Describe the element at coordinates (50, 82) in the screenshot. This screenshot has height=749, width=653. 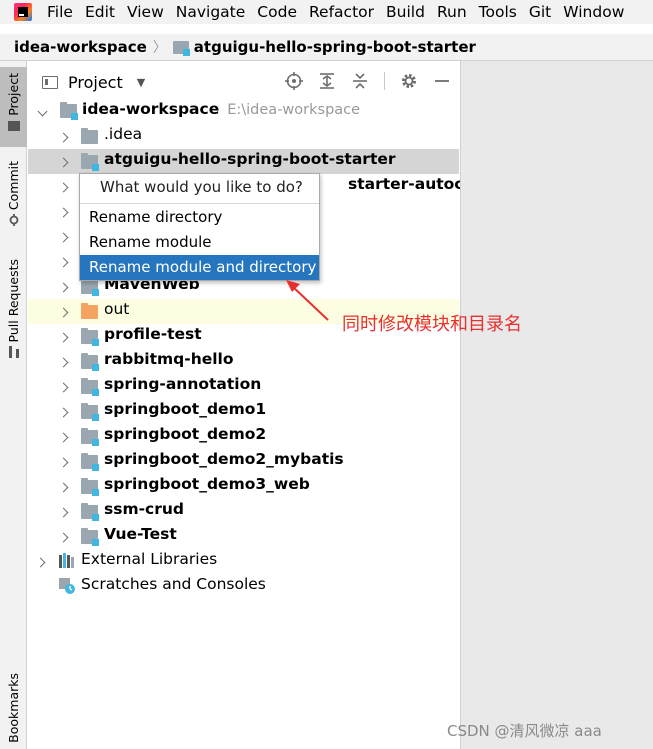
I see `project-view-icon` at that location.